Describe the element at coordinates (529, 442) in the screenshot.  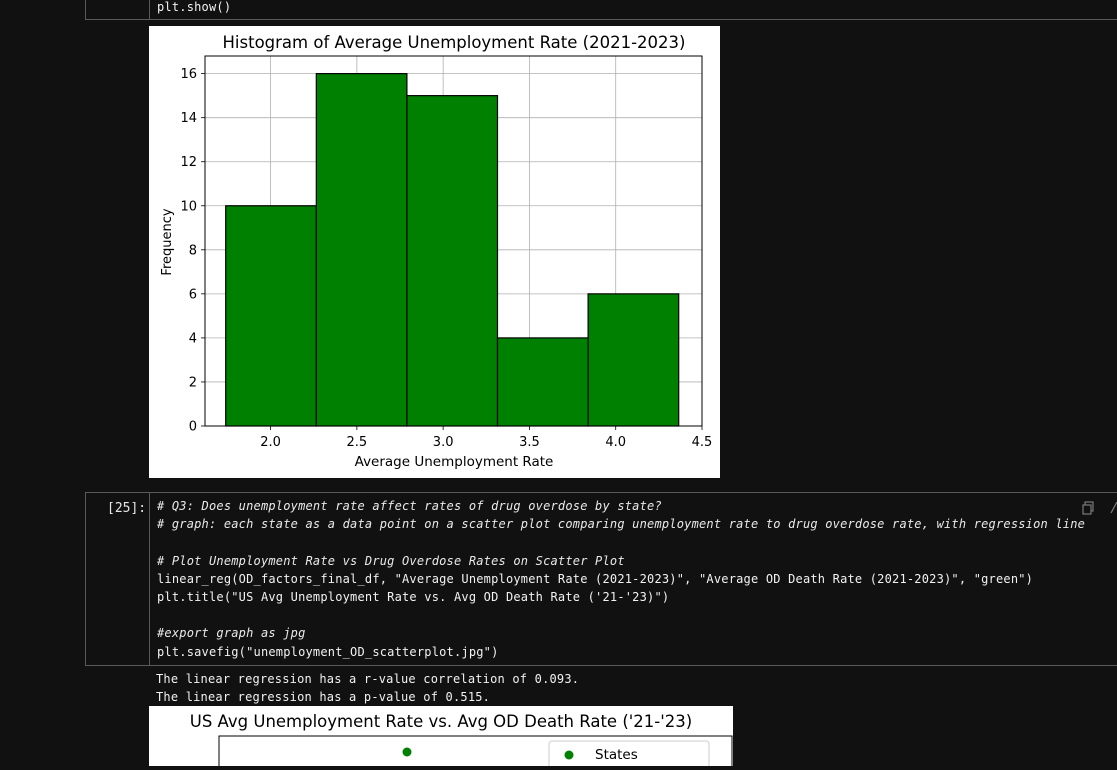
I see `x-tick-label: 3.5` at that location.